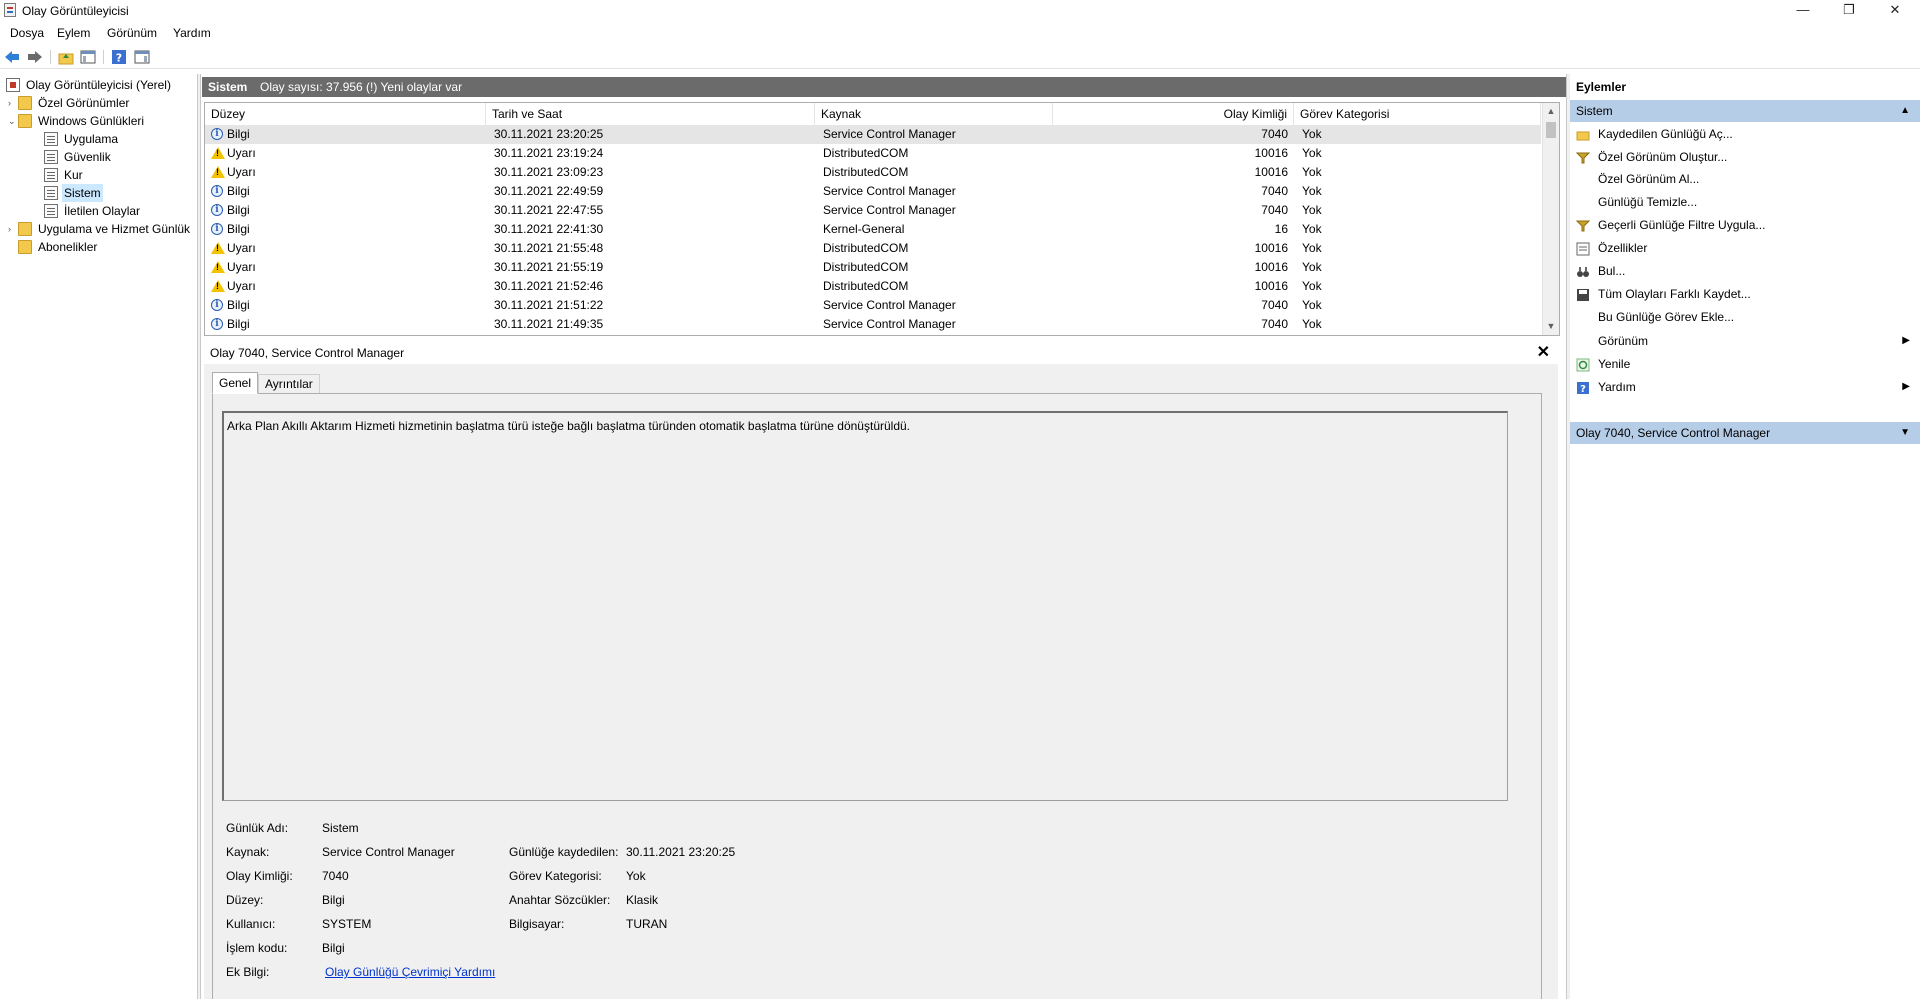 The width and height of the screenshot is (1920, 999). I want to click on forward-arrow-icon, so click(35, 57).